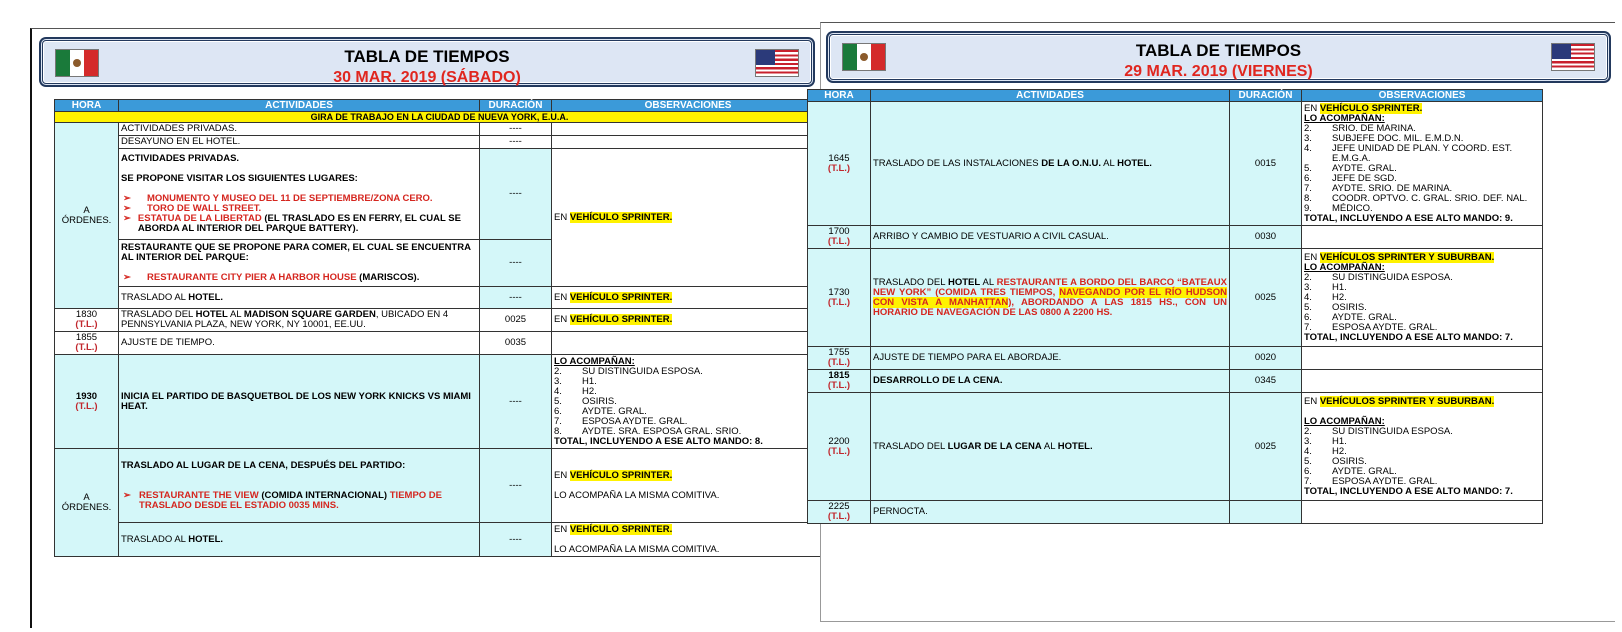 The height and width of the screenshot is (632, 1622). I want to click on hora-cell: 1930 (T.L.), so click(86, 401).